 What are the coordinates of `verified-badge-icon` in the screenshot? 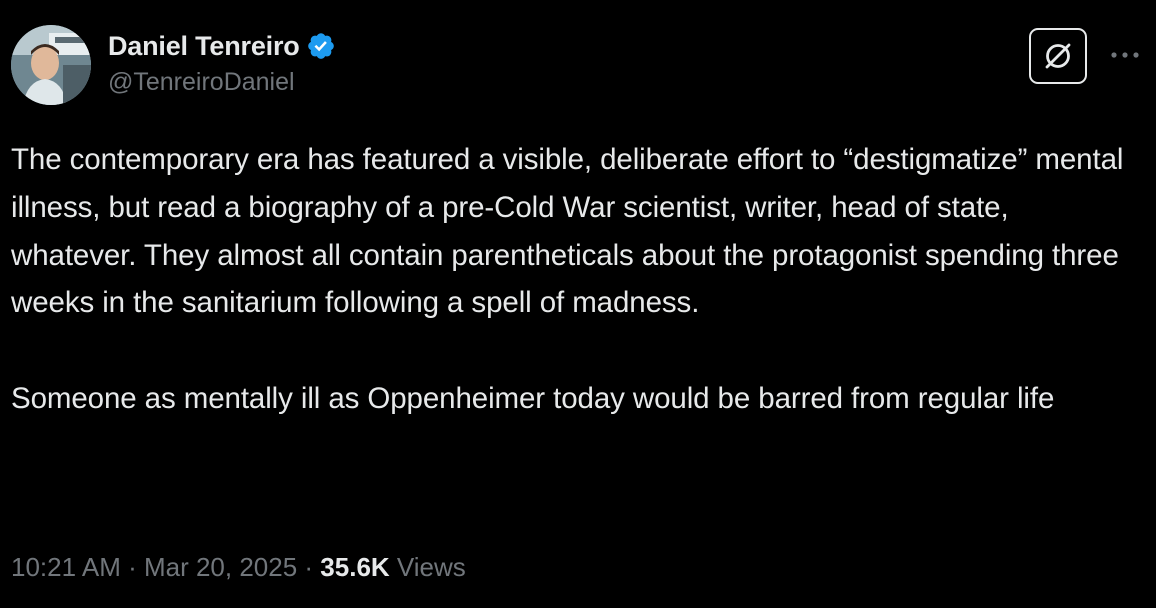 It's located at (321, 46).